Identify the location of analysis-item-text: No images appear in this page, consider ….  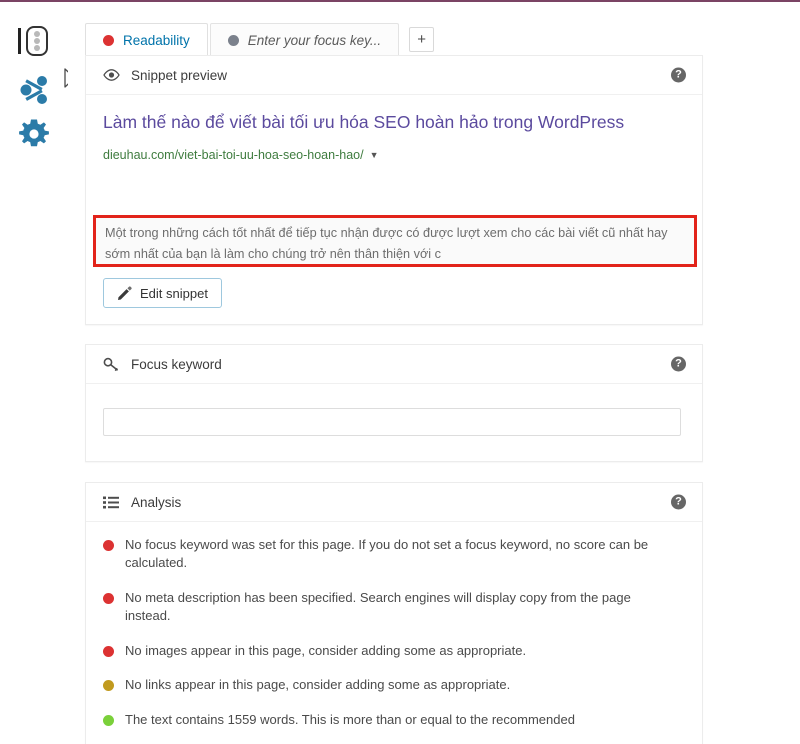
(326, 650).